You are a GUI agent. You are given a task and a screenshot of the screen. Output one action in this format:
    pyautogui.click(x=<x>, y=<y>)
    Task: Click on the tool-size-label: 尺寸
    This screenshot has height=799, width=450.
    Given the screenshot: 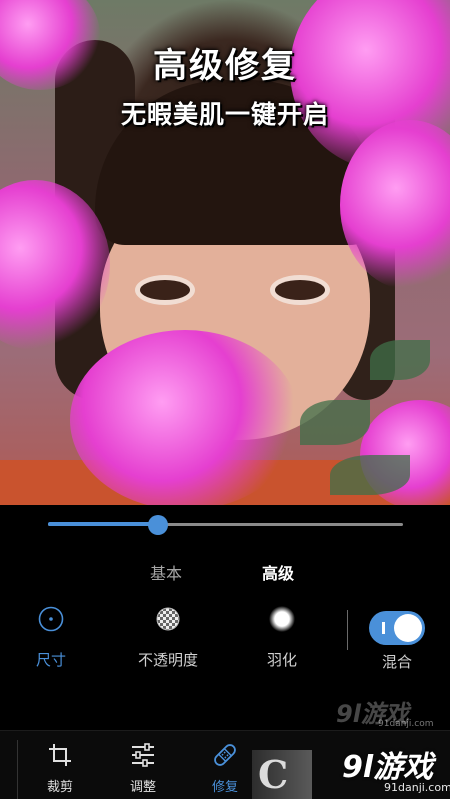 What is the action you would take?
    pyautogui.click(x=50, y=660)
    